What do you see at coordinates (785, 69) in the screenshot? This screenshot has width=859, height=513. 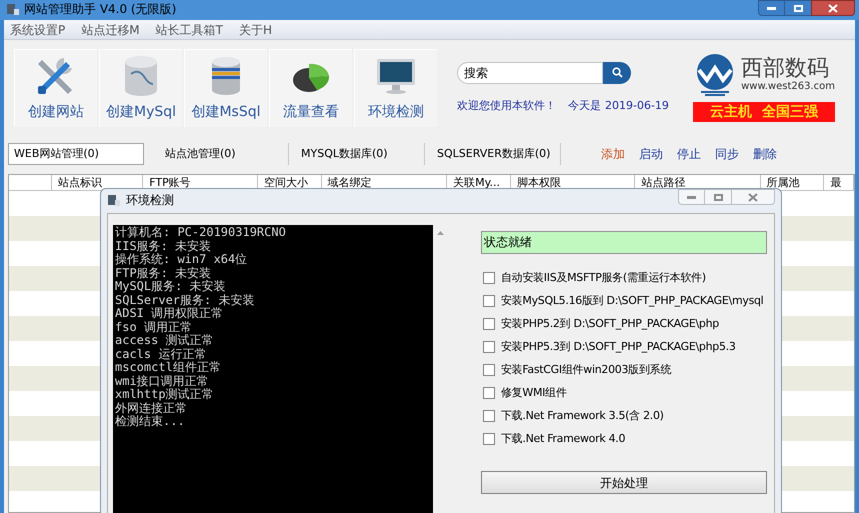 I see `brand-name: 西部数码` at bounding box center [785, 69].